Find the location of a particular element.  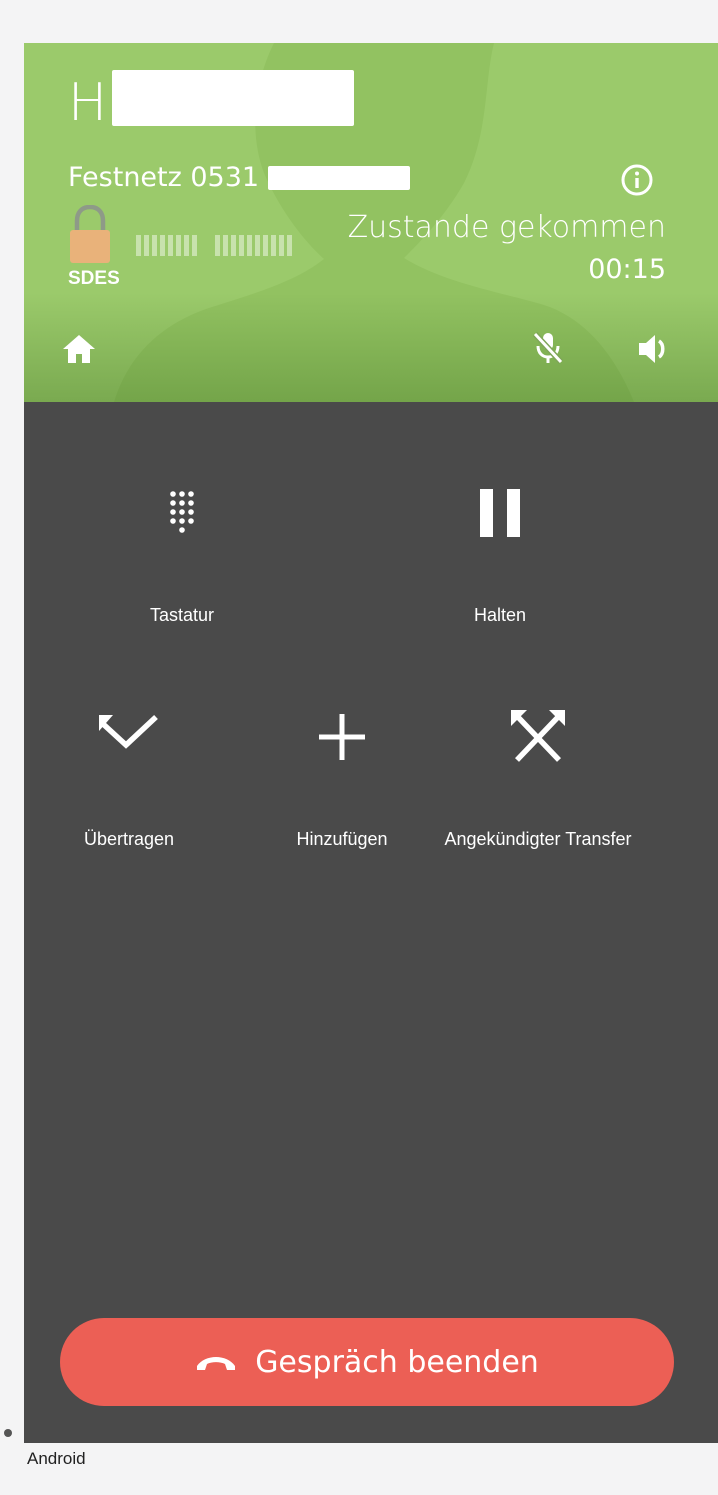

speaker-icon is located at coordinates (654, 349).